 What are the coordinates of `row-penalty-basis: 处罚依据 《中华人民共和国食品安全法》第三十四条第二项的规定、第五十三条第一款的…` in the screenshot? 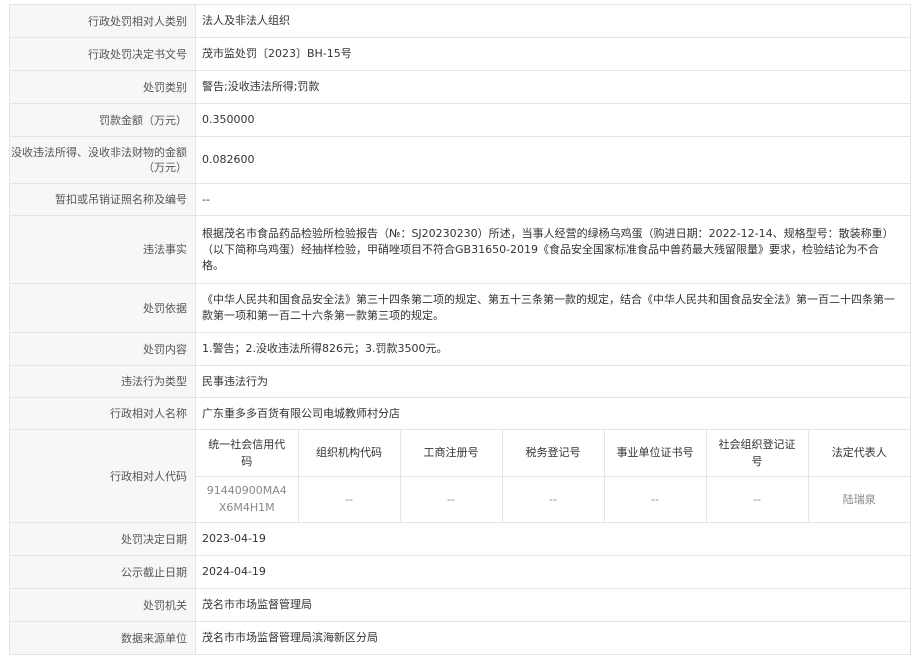 It's located at (460, 308).